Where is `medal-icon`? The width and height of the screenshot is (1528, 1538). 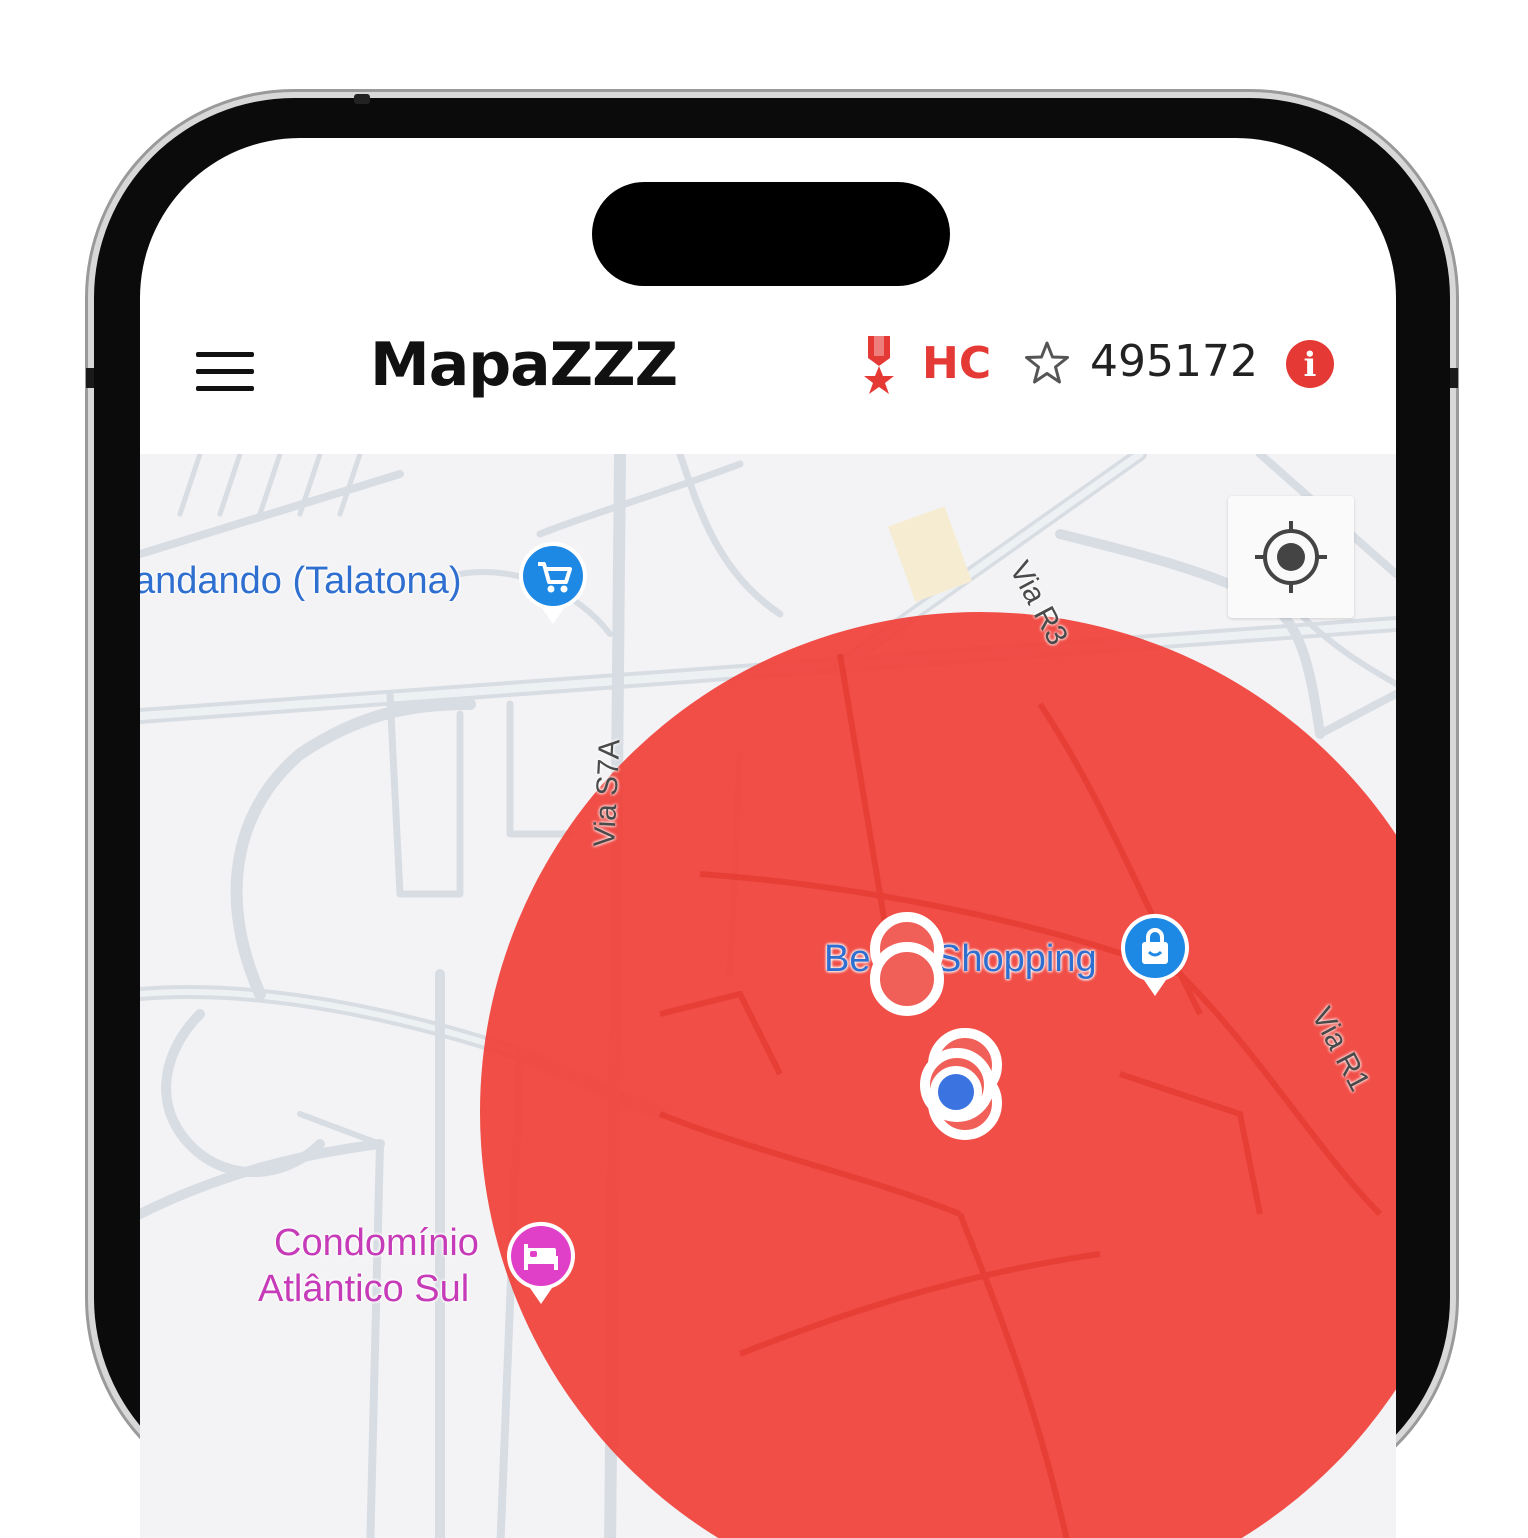 medal-icon is located at coordinates (879, 365).